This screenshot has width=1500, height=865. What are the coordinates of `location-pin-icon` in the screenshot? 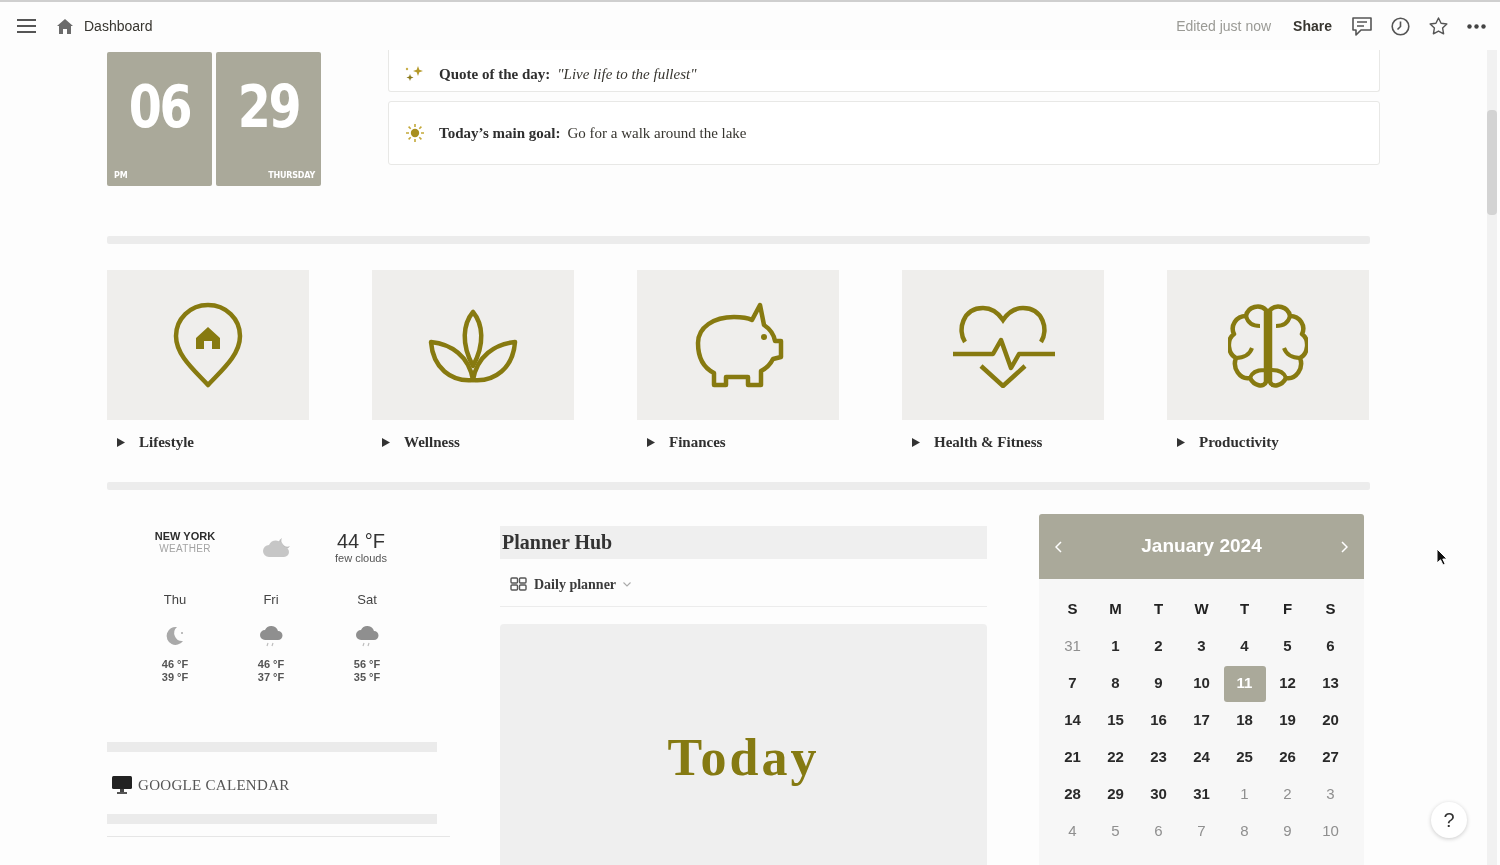 It's located at (208, 345).